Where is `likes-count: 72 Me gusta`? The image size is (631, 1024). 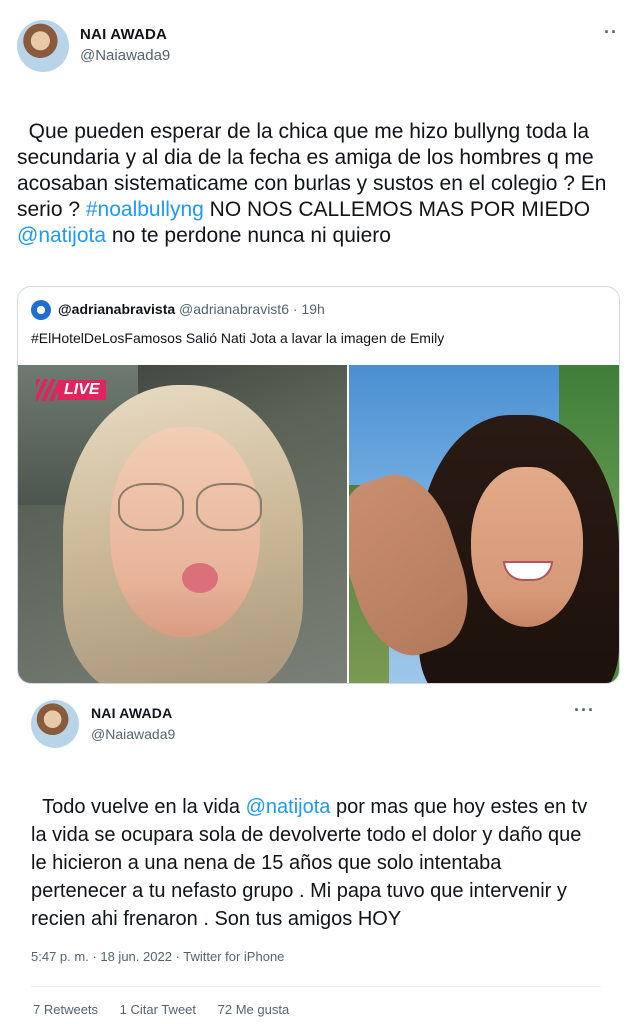 likes-count: 72 Me gusta is located at coordinates (254, 1009).